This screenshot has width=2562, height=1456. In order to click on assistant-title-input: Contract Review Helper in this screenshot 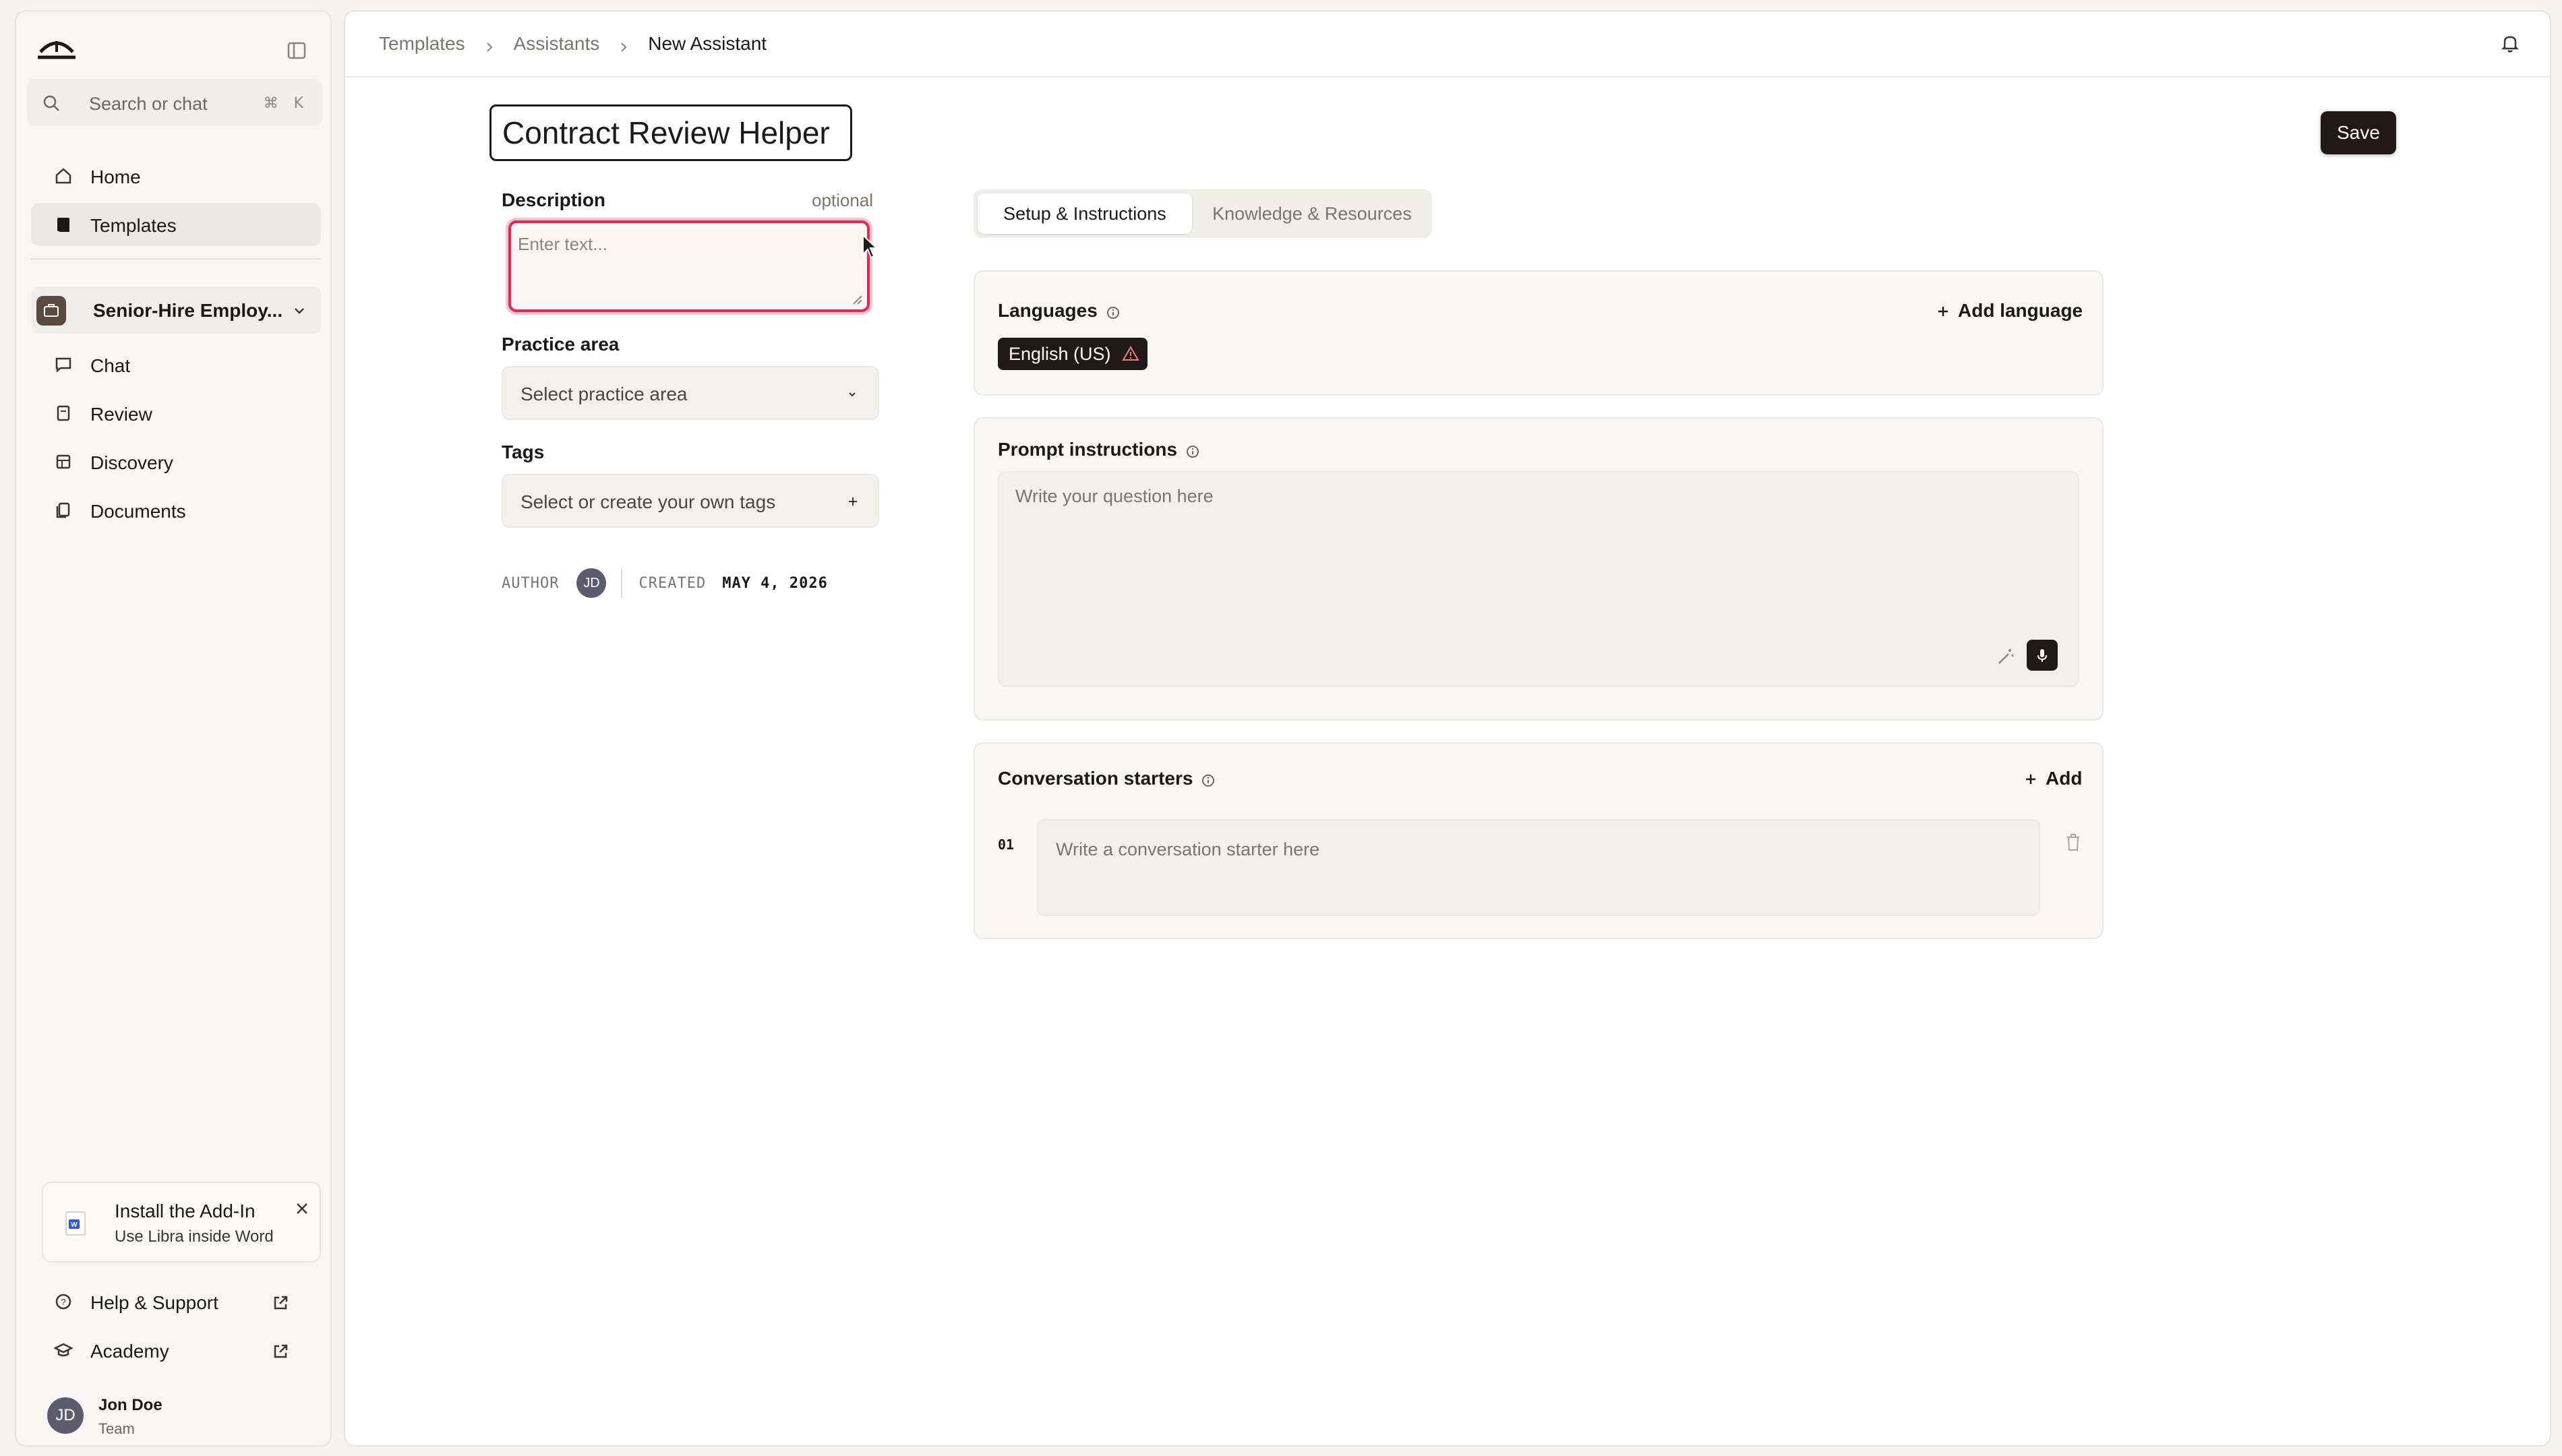, I will do `click(671, 132)`.